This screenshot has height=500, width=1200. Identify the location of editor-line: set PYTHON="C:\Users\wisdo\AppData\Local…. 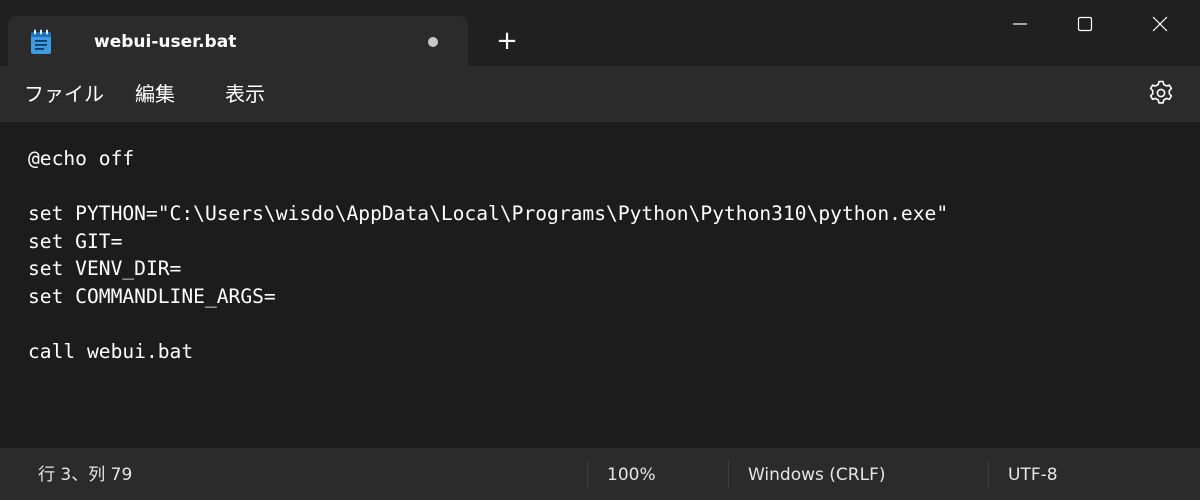
(488, 213).